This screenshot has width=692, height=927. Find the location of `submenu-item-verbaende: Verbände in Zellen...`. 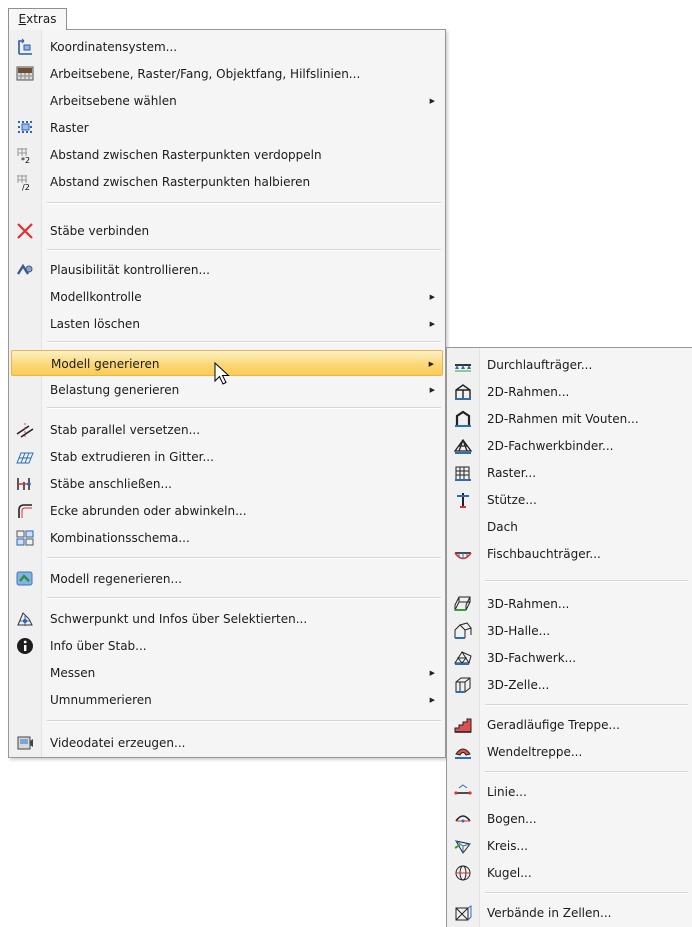

submenu-item-verbaende: Verbände in Zellen... is located at coordinates (569, 913).